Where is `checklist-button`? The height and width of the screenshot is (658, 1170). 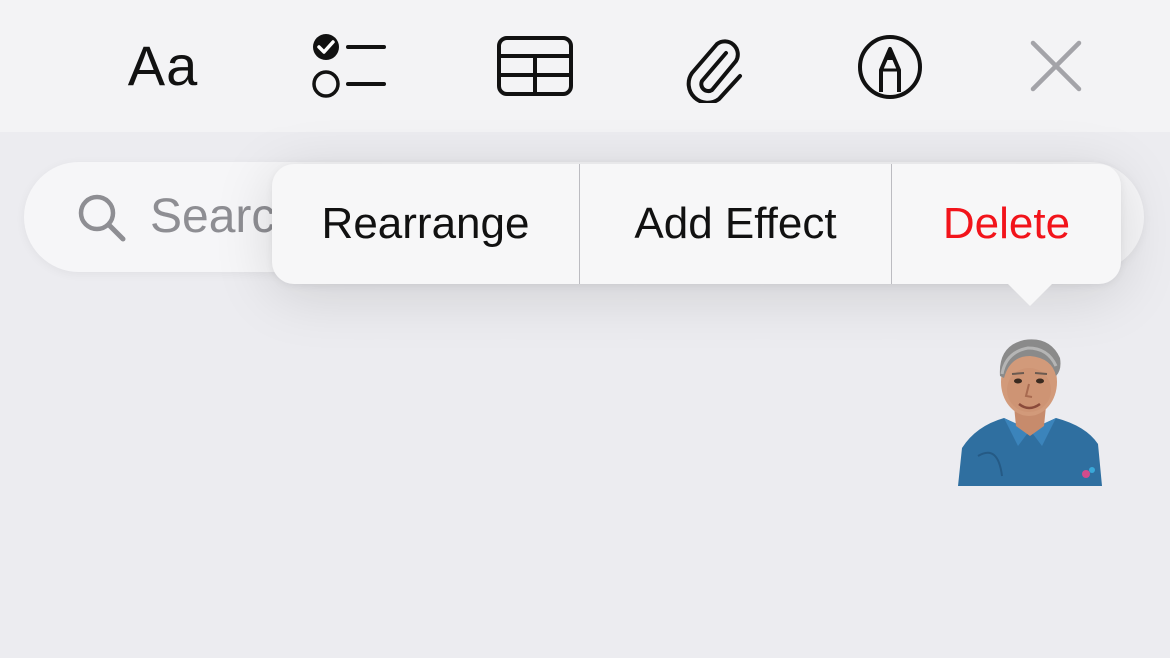
checklist-button is located at coordinates (348, 66).